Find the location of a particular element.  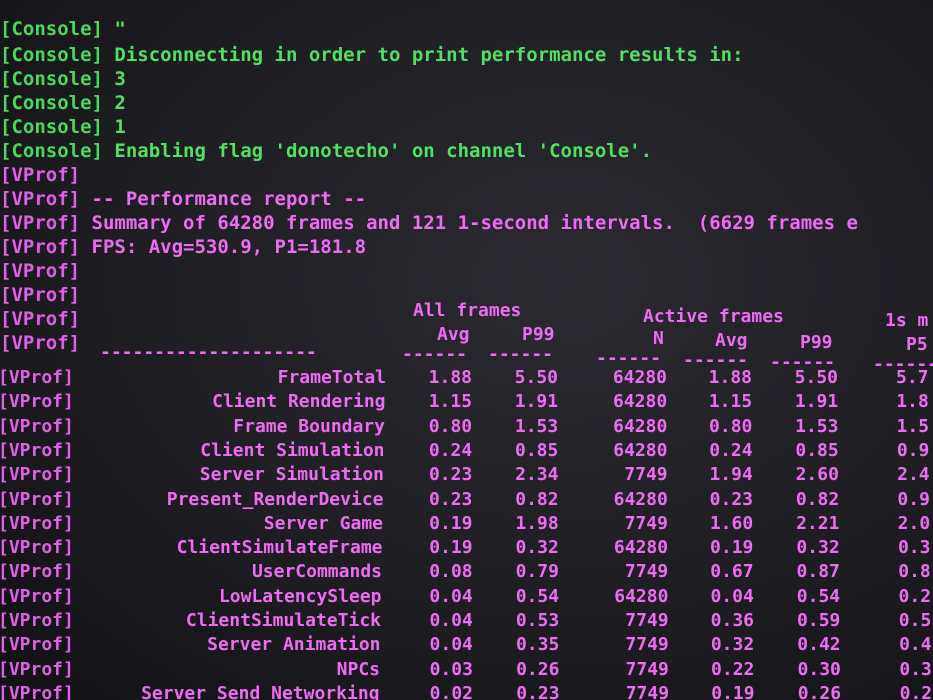

row-name: Server Send Networking is located at coordinates (260, 691).